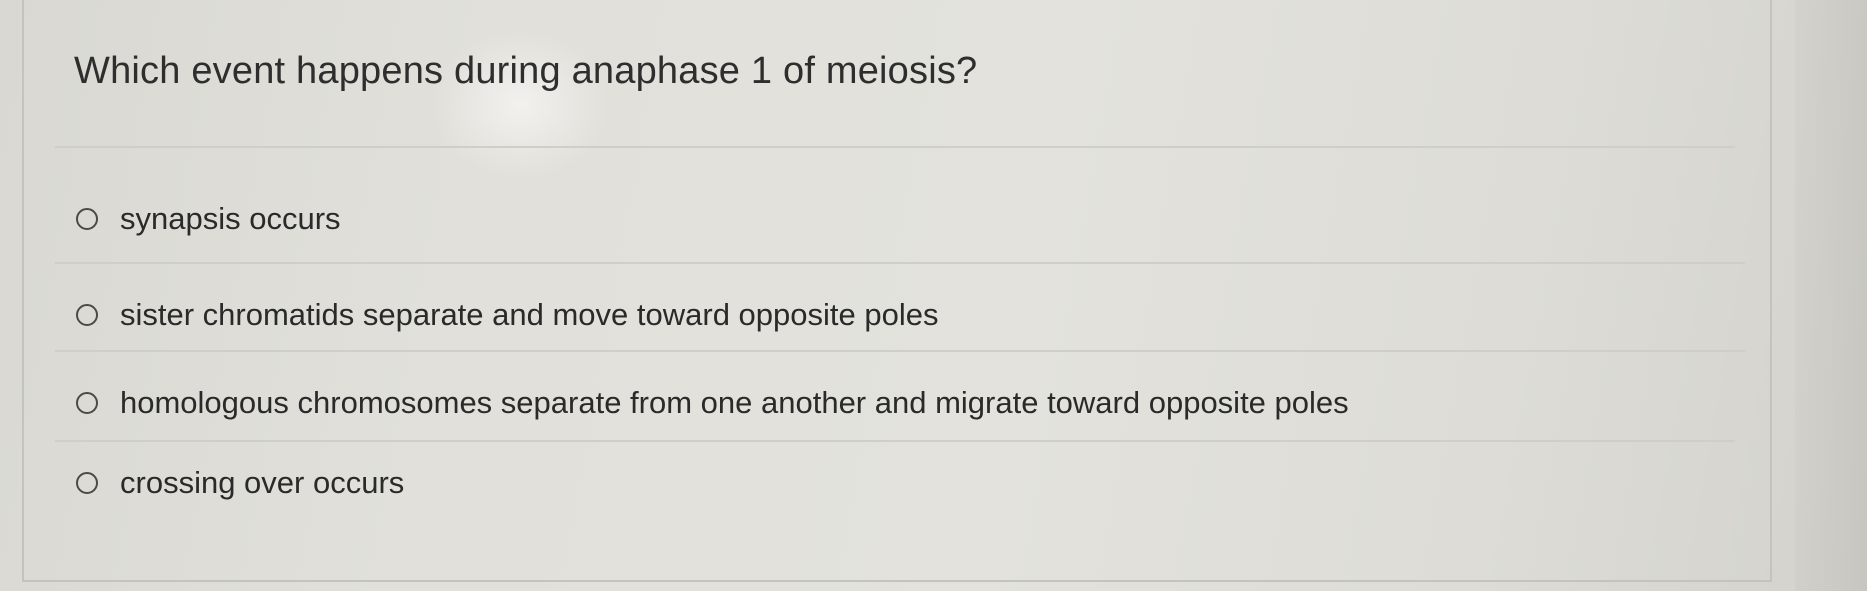 This screenshot has height=591, width=1867. I want to click on option-synapsis: synapsis occurs, so click(208, 219).